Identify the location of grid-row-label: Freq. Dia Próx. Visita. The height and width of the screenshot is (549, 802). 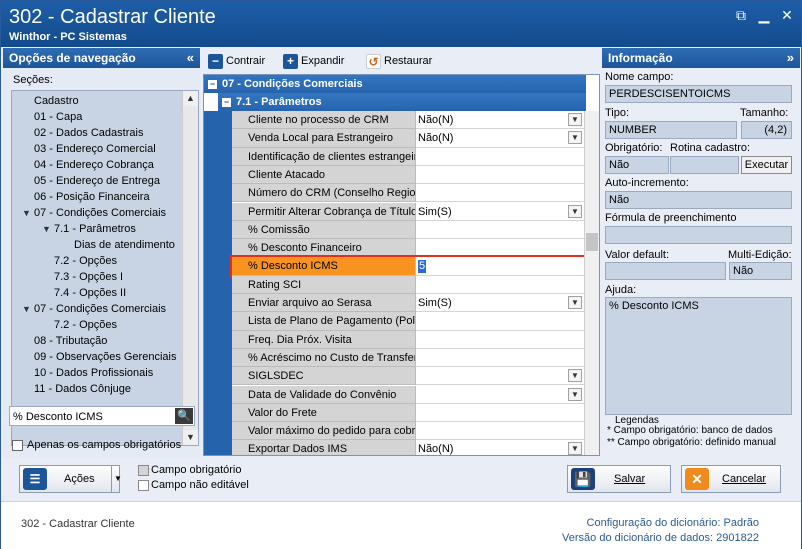
(324, 339).